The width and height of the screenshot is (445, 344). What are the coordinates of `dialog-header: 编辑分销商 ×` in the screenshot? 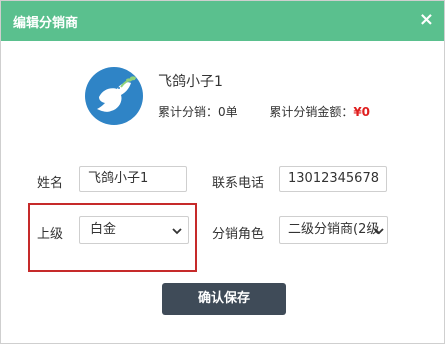 It's located at (222, 21).